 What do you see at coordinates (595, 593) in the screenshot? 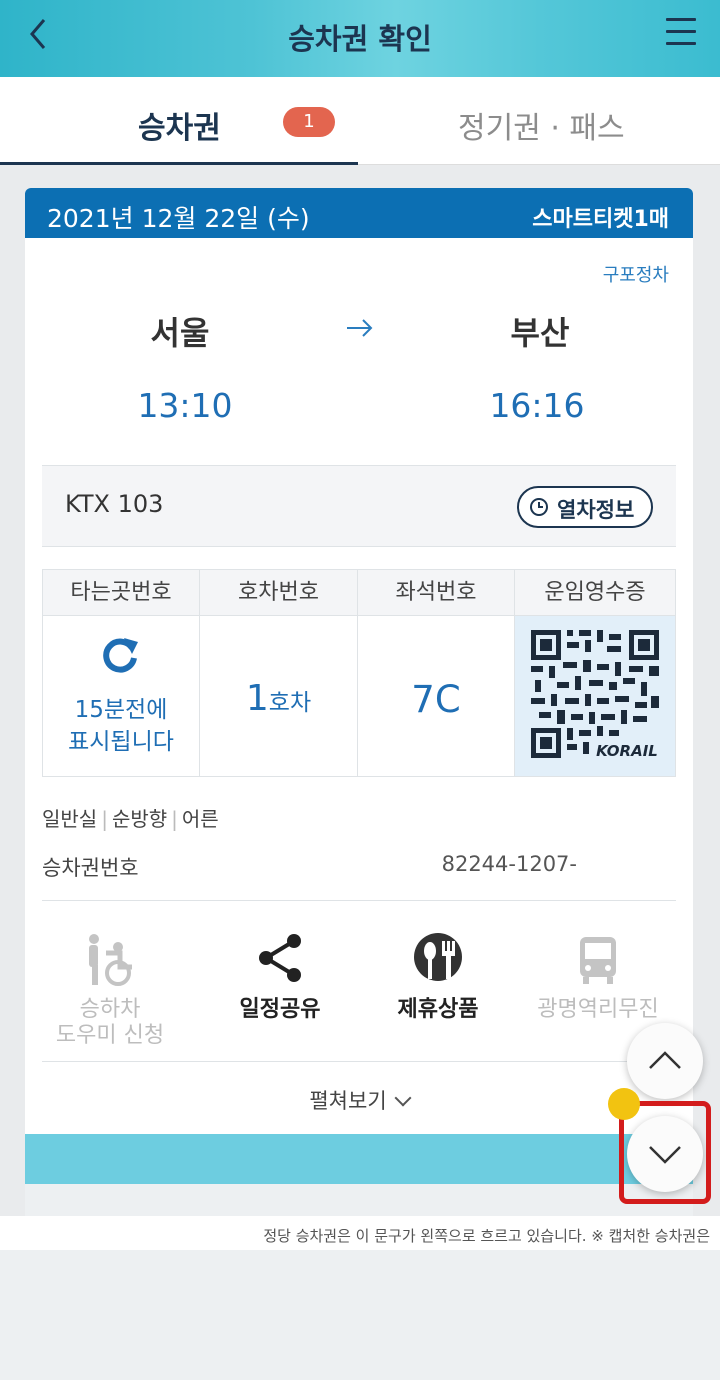
I see `receipt-header: 운임영수증` at bounding box center [595, 593].